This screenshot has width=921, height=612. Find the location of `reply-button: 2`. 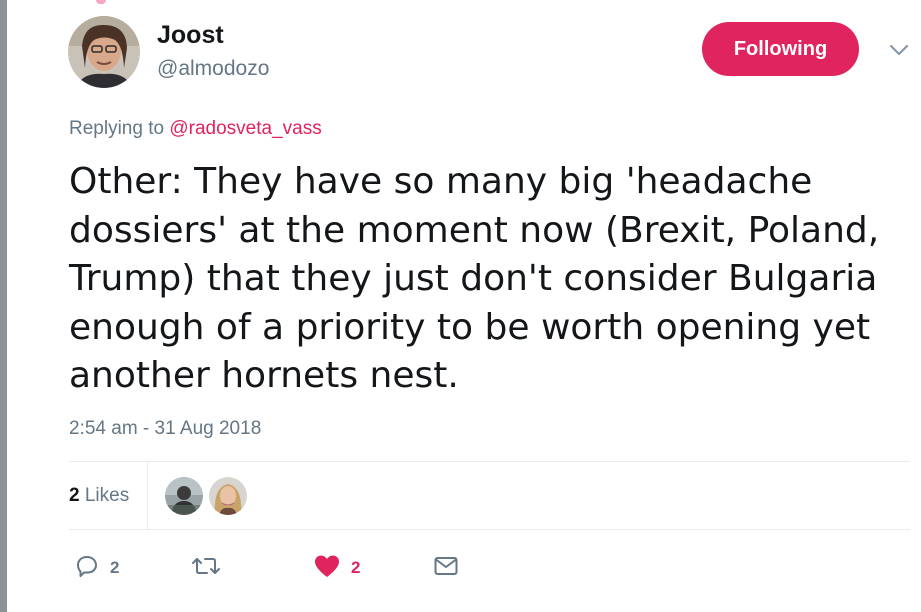

reply-button: 2 is located at coordinates (96, 568).